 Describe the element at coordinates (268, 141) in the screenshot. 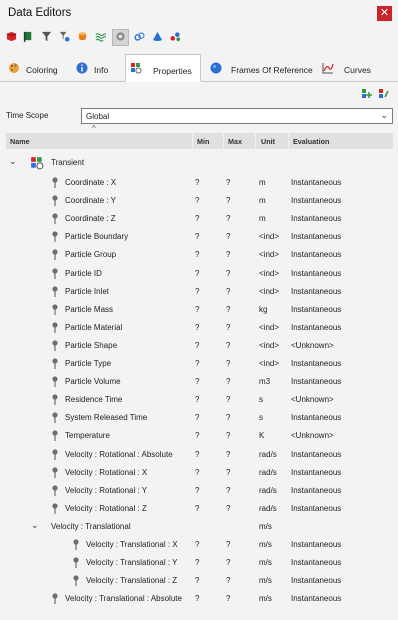

I see `column-unit: Unit` at that location.